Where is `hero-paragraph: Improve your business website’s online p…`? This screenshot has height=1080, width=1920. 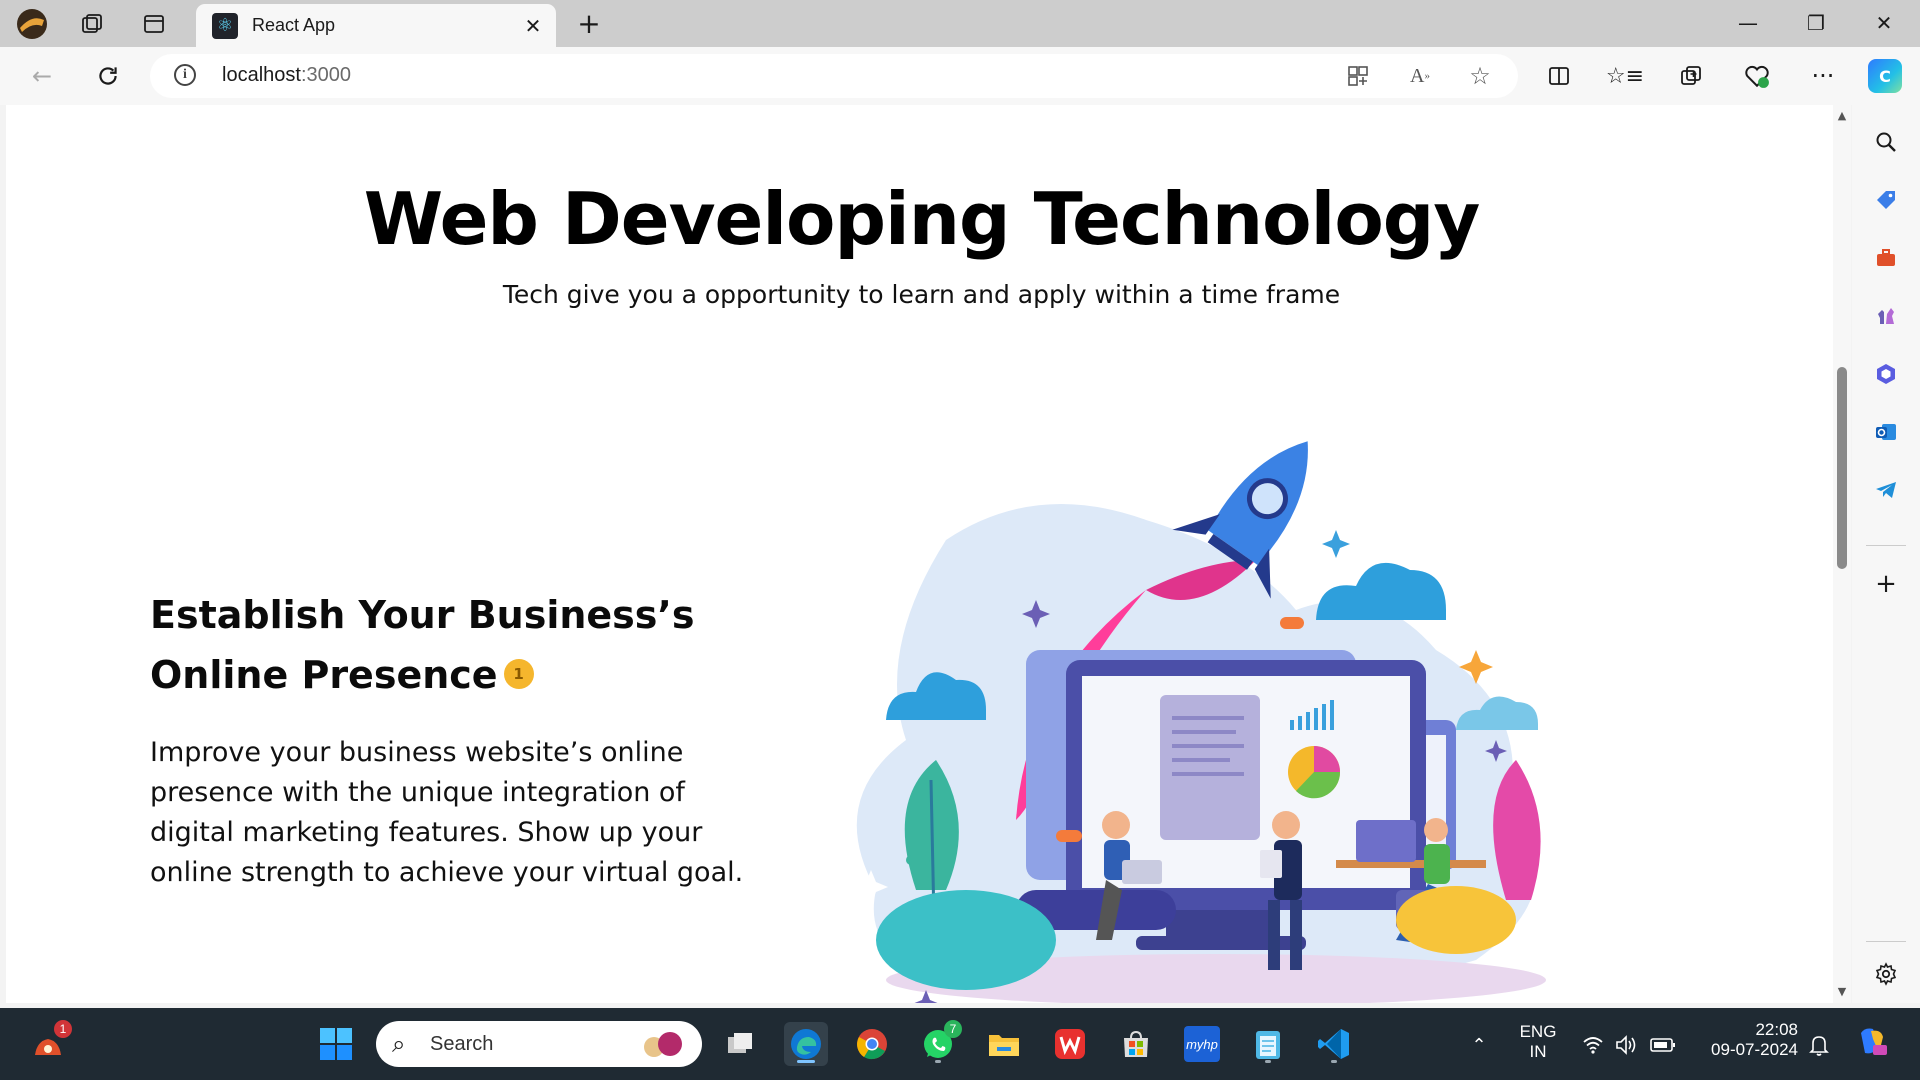
hero-paragraph: Improve your business website’s online p… is located at coordinates (447, 812).